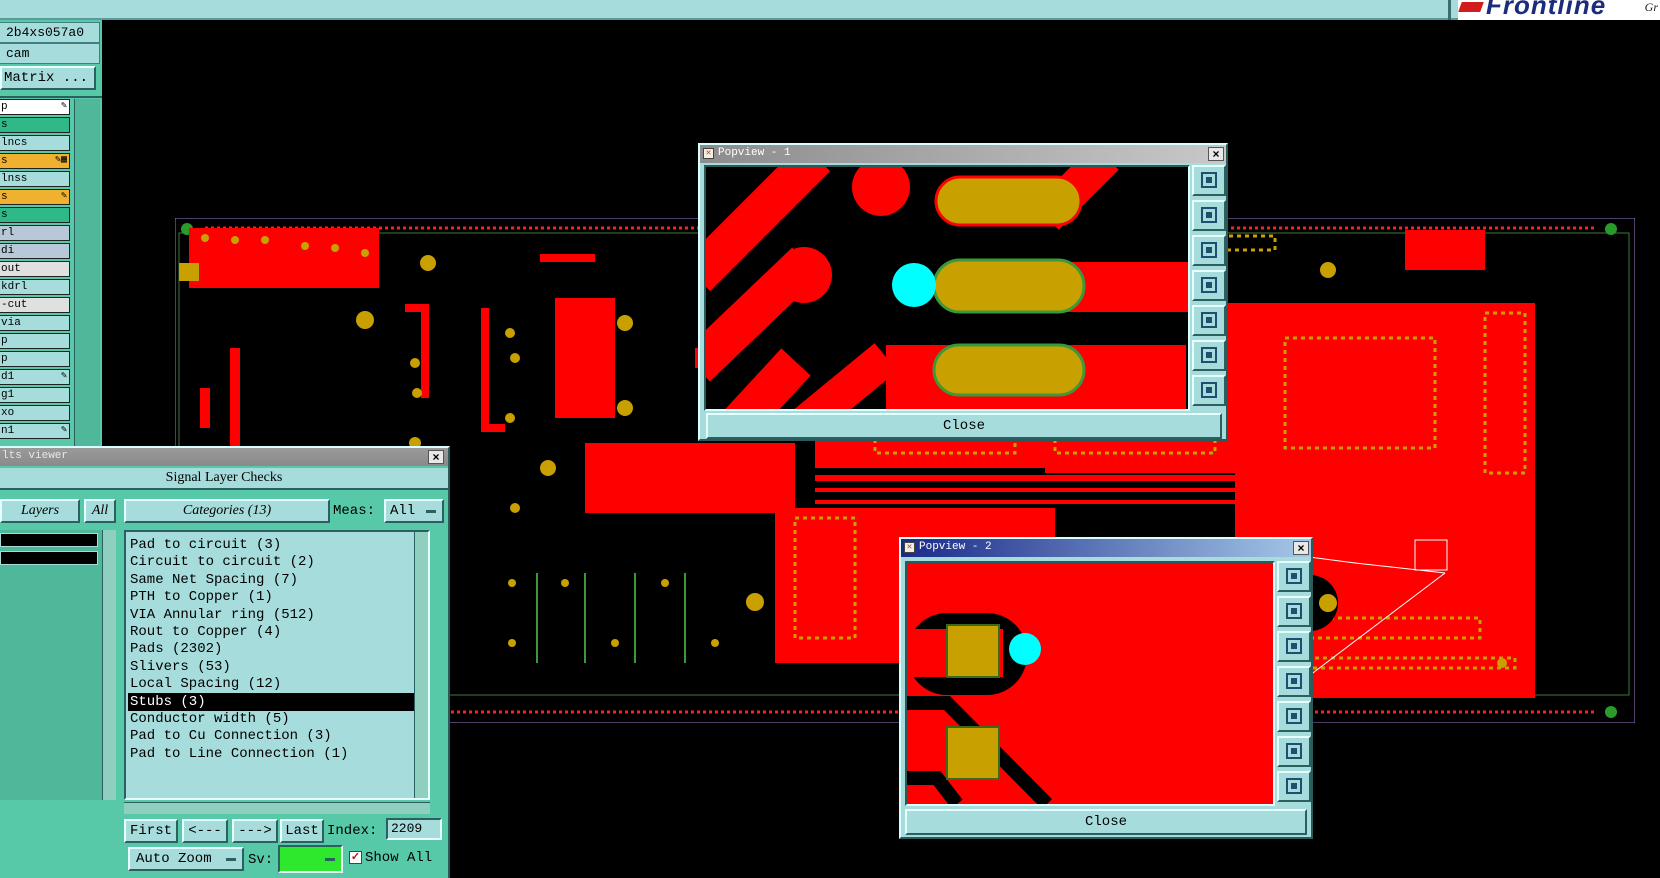 The height and width of the screenshot is (878, 1660). What do you see at coordinates (35, 395) in the screenshot?
I see `layer-row: g1` at bounding box center [35, 395].